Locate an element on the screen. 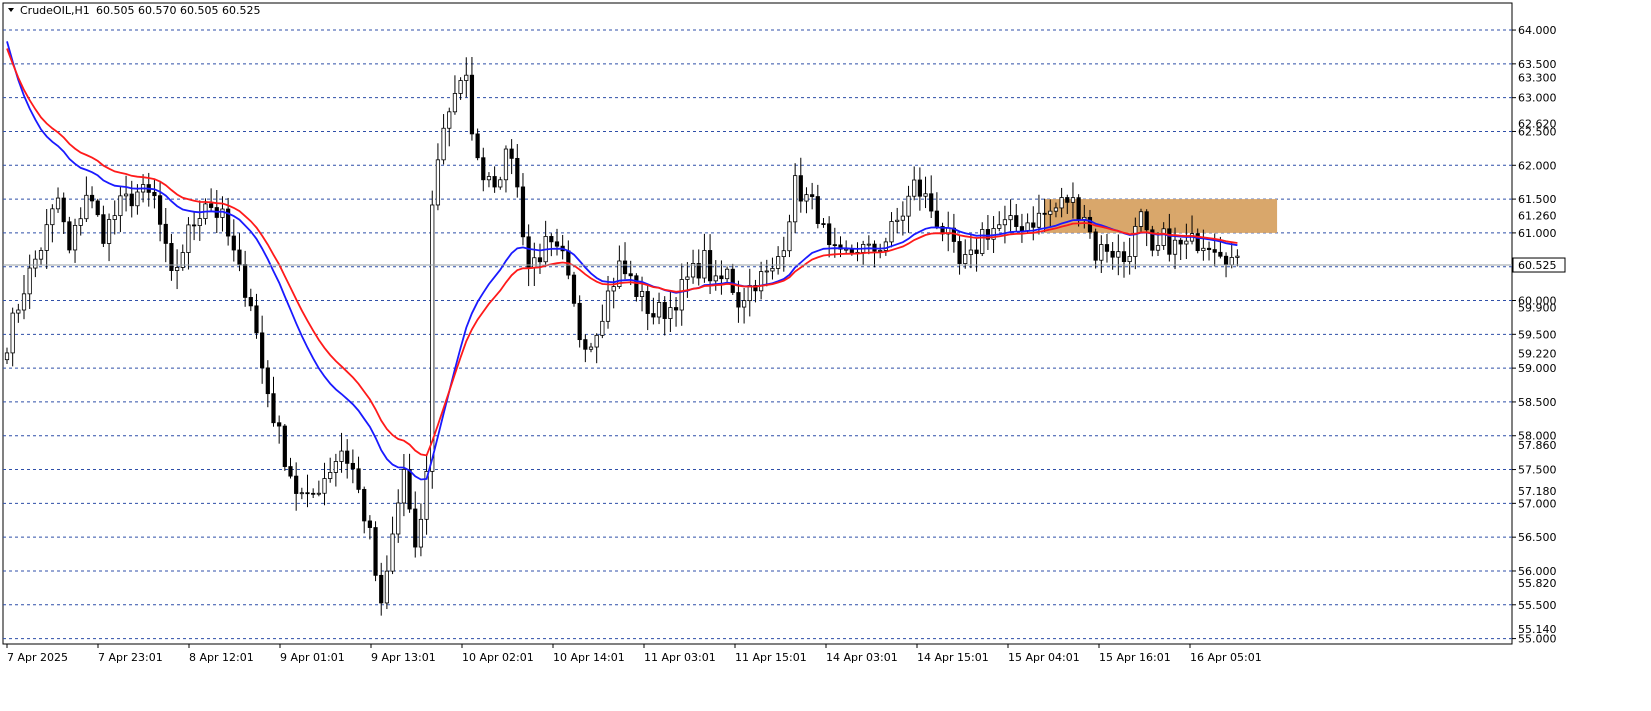  y-tick-label: 62.000 is located at coordinates (1537, 165).